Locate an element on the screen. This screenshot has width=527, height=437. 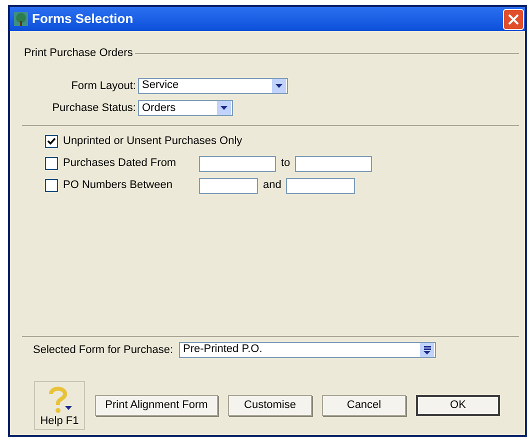
checkbox-label: Purchases Dated From is located at coordinates (120, 164).